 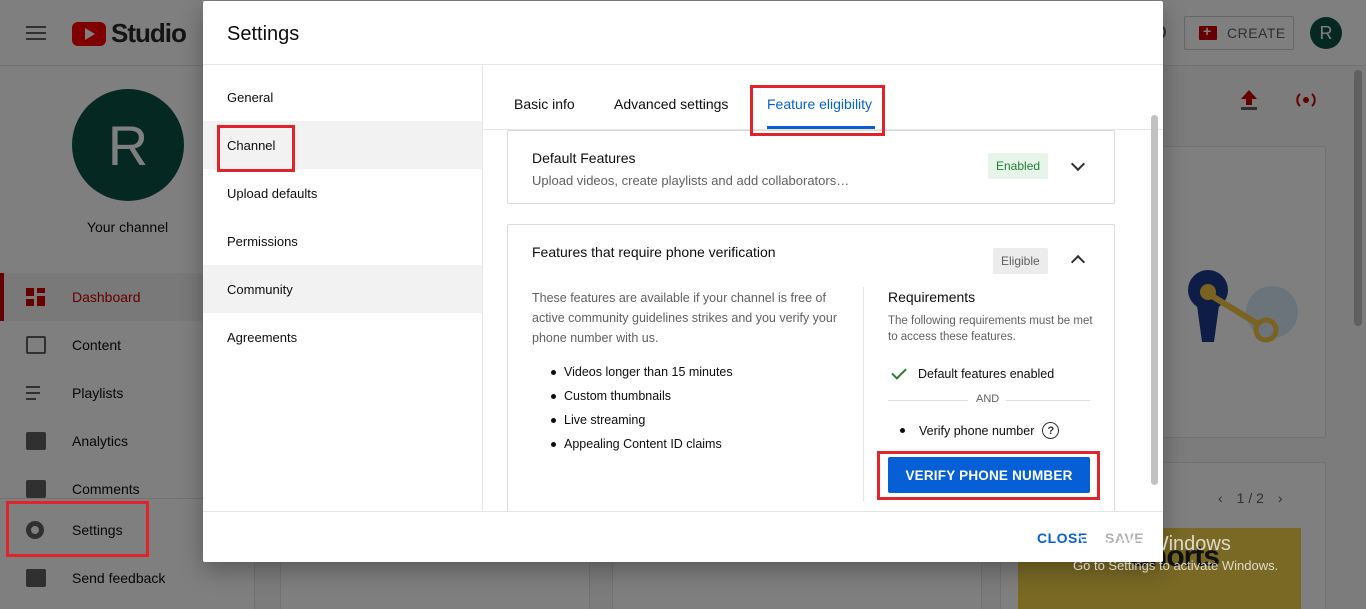 What do you see at coordinates (698, 372) in the screenshot?
I see `list-item: Videos longer than 15 minutes` at bounding box center [698, 372].